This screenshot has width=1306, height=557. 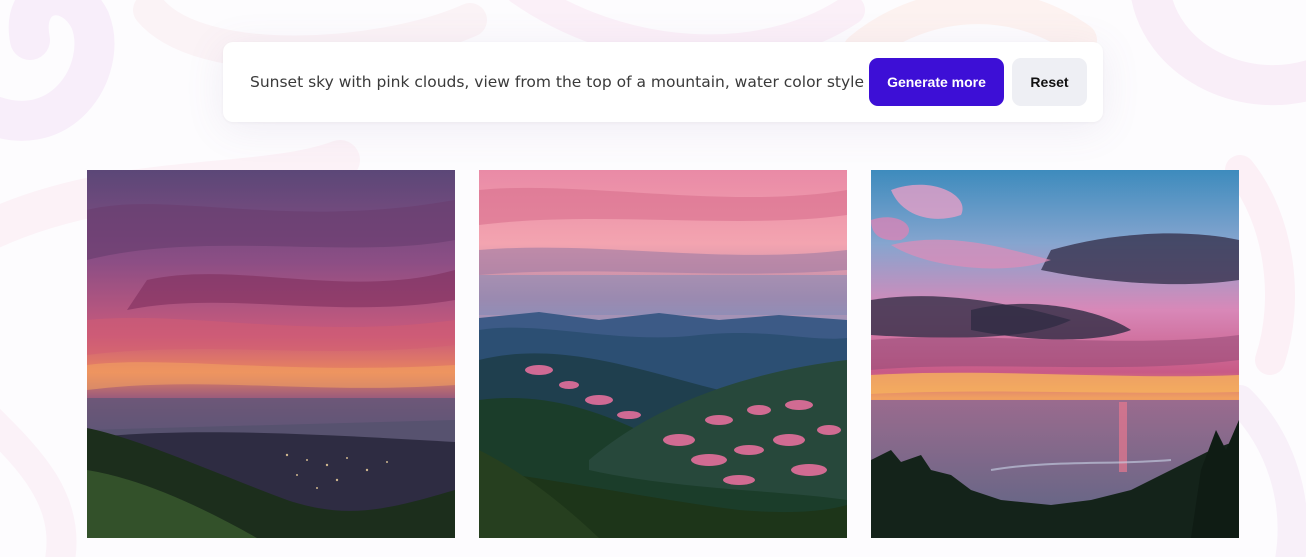 I want to click on prompt-bar: Generate more Reset, so click(x=663, y=82).